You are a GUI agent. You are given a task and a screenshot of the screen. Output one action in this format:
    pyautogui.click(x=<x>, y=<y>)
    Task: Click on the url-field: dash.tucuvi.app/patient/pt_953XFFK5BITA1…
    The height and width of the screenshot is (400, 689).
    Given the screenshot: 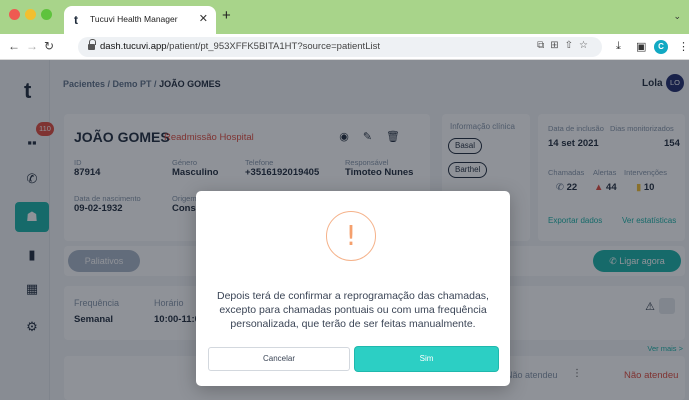 What is the action you would take?
    pyautogui.click(x=340, y=47)
    